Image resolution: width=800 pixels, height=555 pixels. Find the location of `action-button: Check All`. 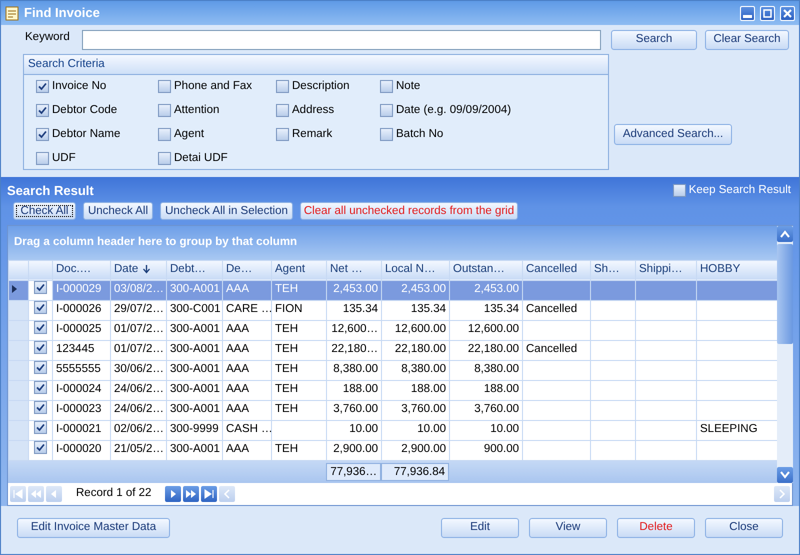

action-button: Check All is located at coordinates (44, 211).